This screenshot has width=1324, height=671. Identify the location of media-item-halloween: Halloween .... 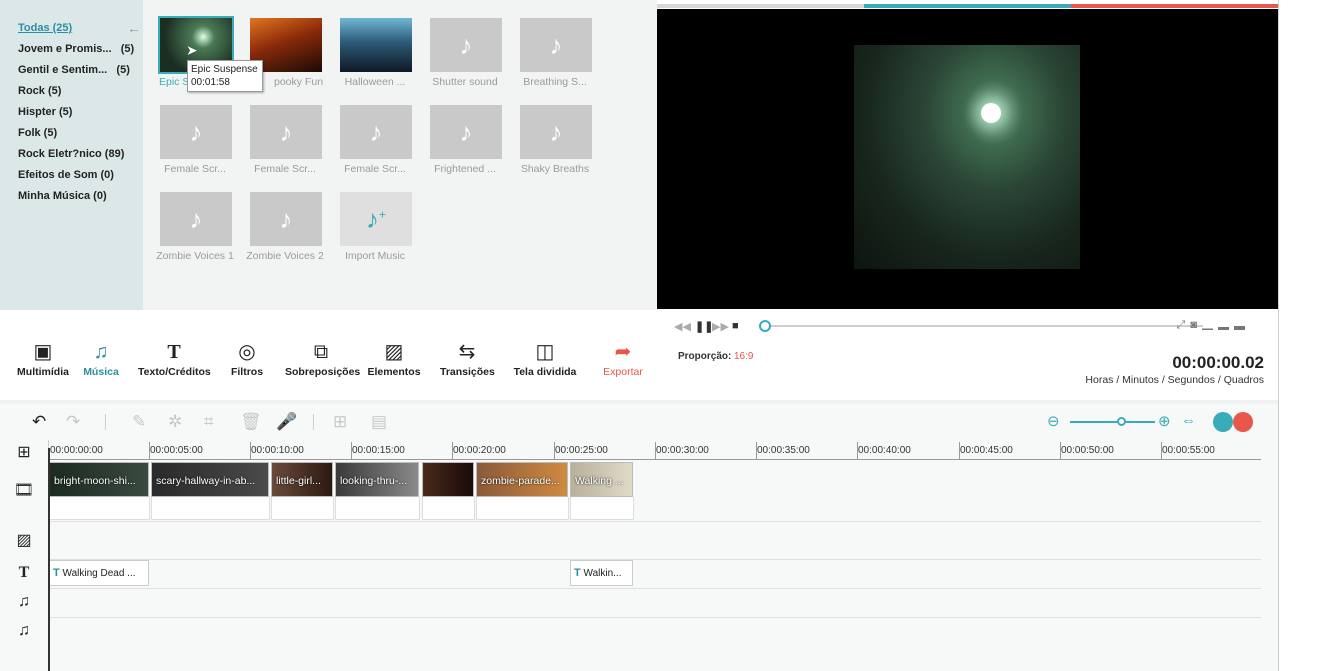
(375, 50).